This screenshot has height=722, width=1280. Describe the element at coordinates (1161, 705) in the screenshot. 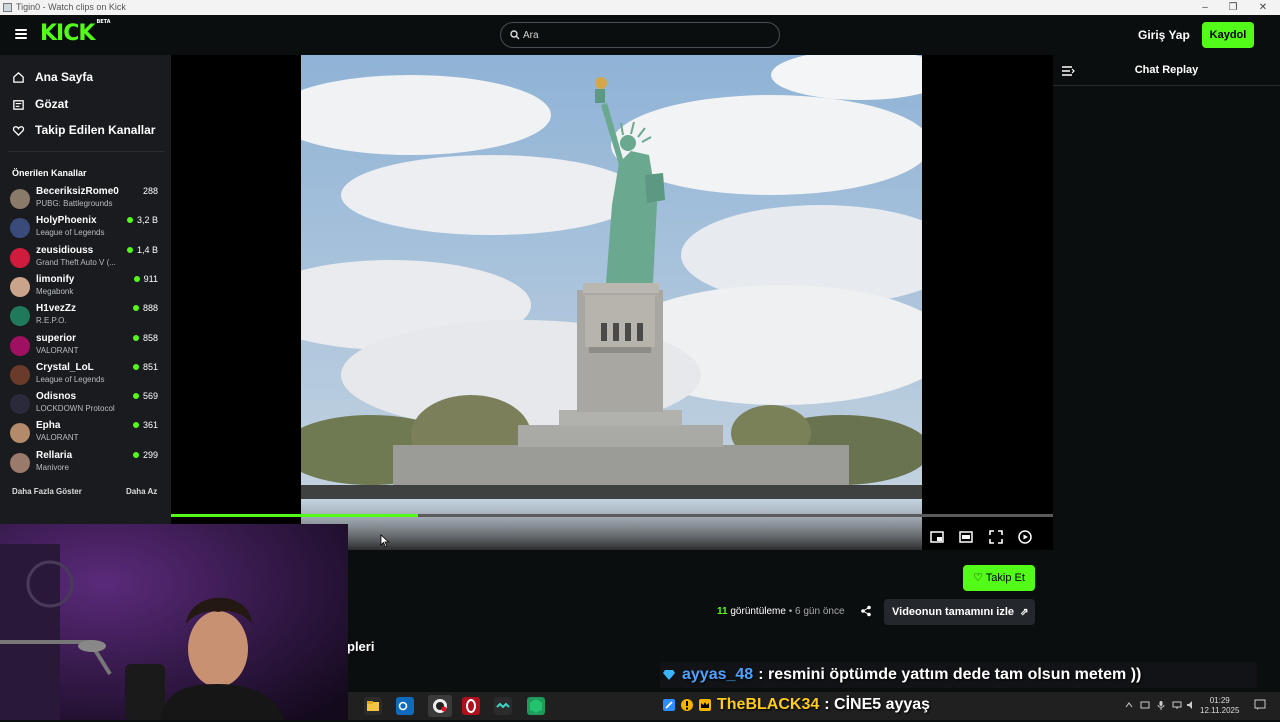

I see `microphone-icon` at that location.